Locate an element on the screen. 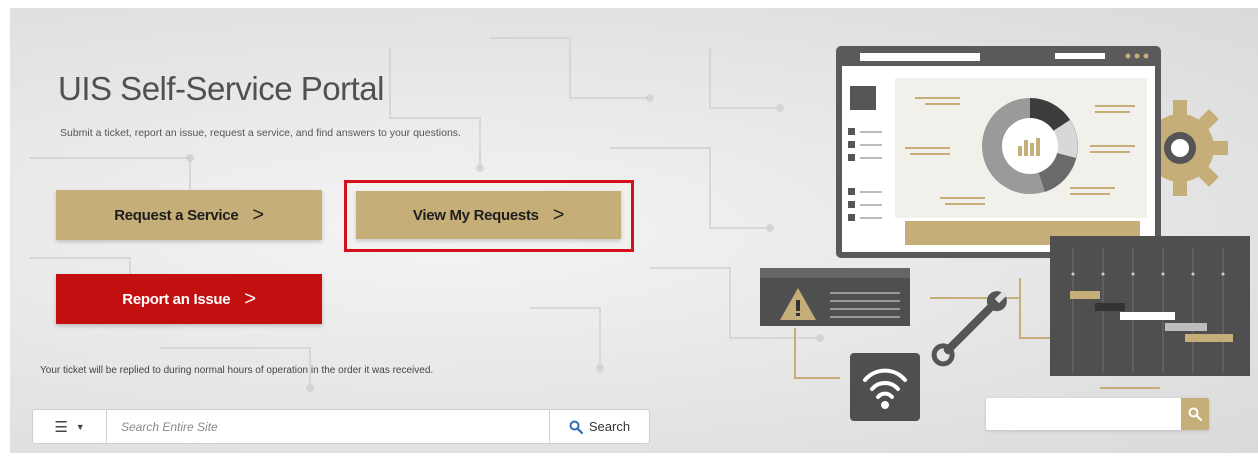  search-scope-dropdown: ☰ ▼ is located at coordinates (70, 426).